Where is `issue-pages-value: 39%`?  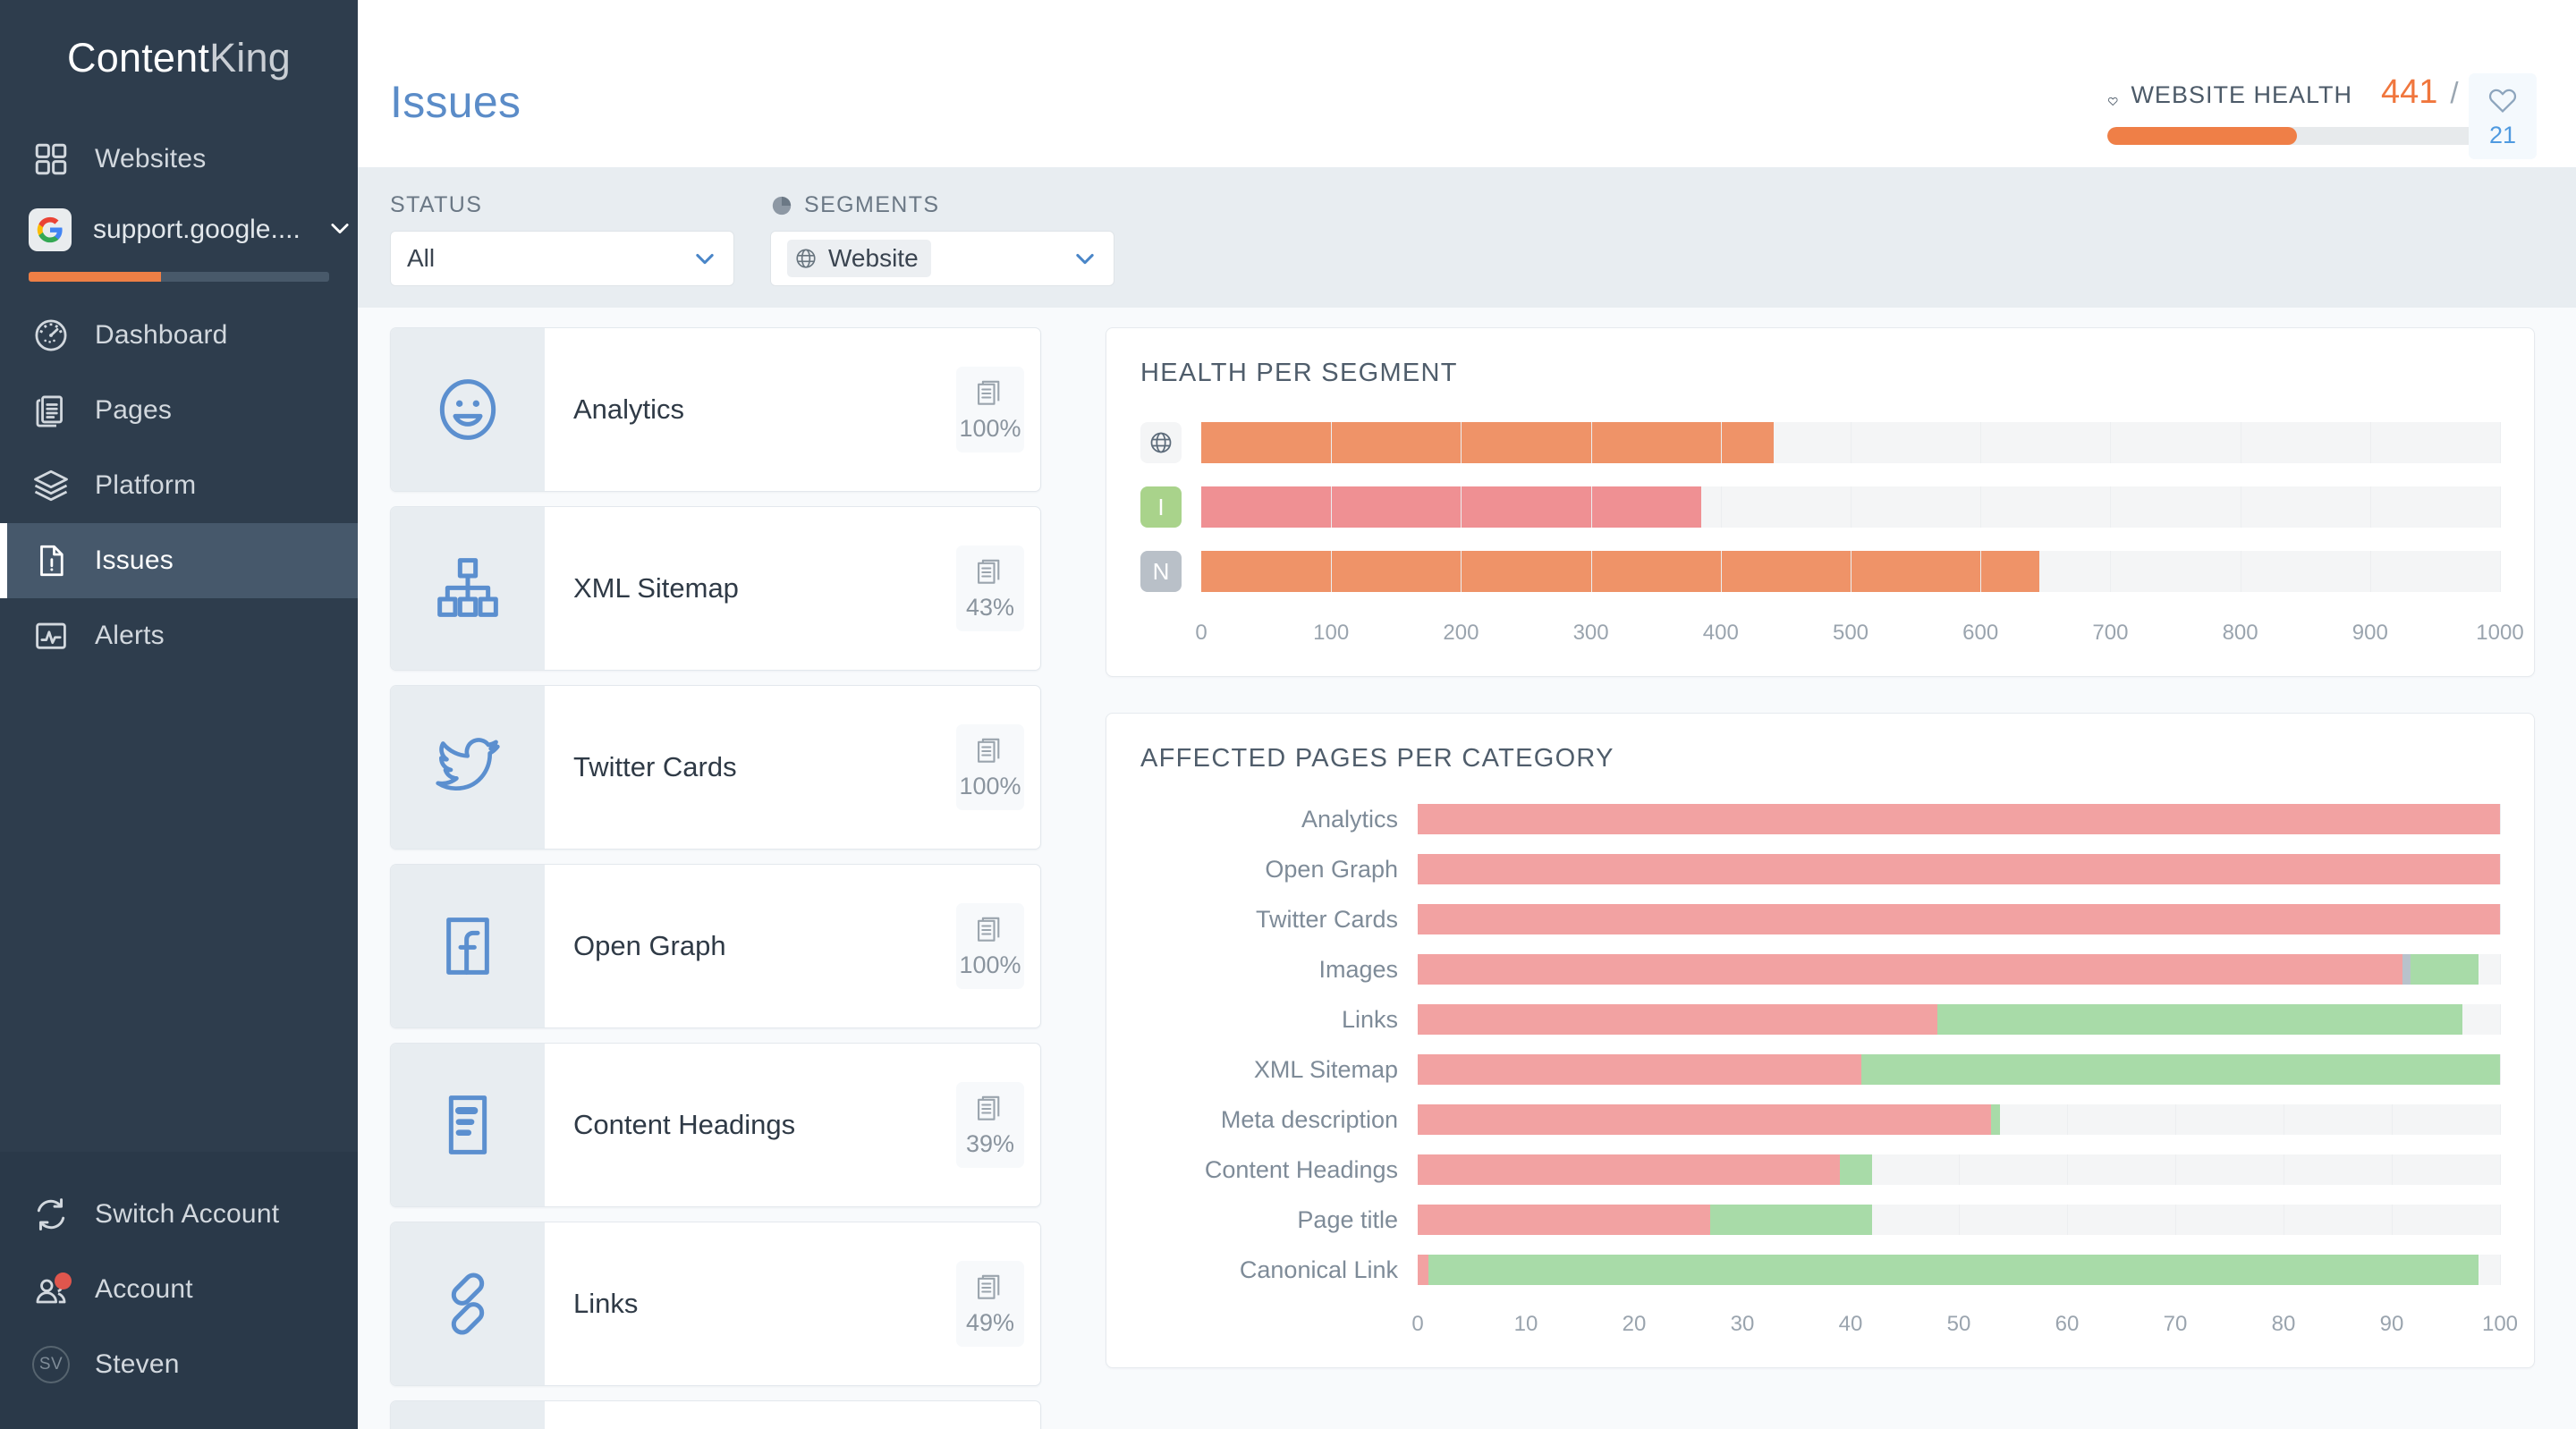
issue-pages-value: 39% is located at coordinates (990, 1143).